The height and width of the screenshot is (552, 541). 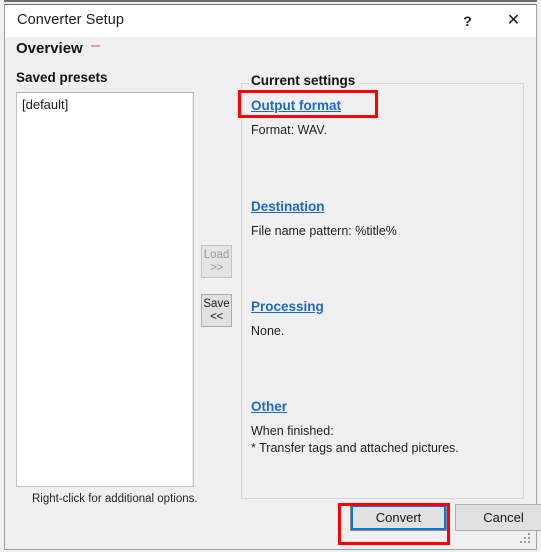 What do you see at coordinates (216, 267) in the screenshot?
I see `load-arrow-icon: >>` at bounding box center [216, 267].